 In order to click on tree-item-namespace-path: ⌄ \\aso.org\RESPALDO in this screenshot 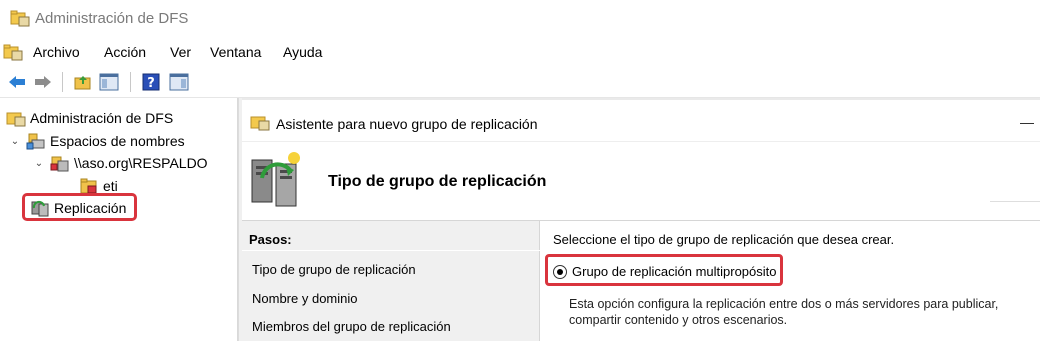, I will do `click(120, 163)`.